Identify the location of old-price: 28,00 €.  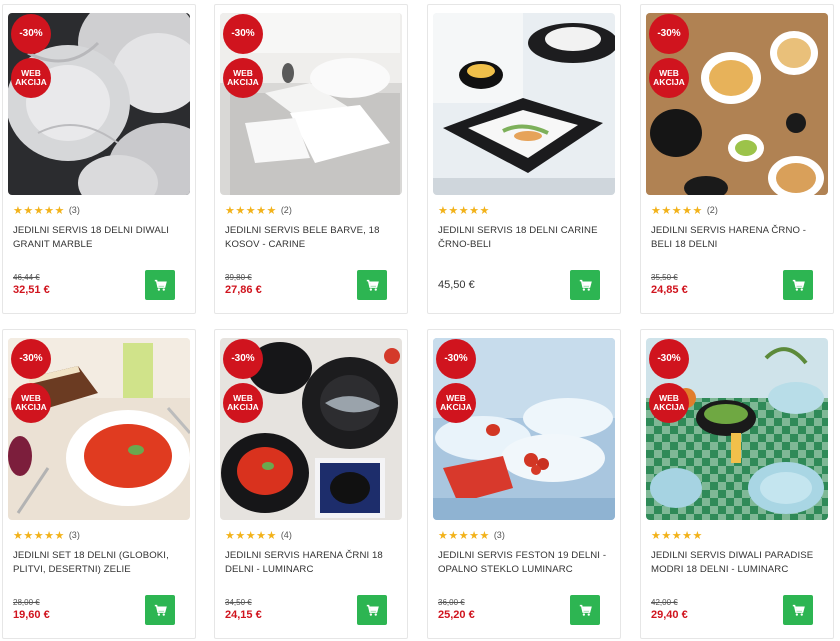
(26, 602).